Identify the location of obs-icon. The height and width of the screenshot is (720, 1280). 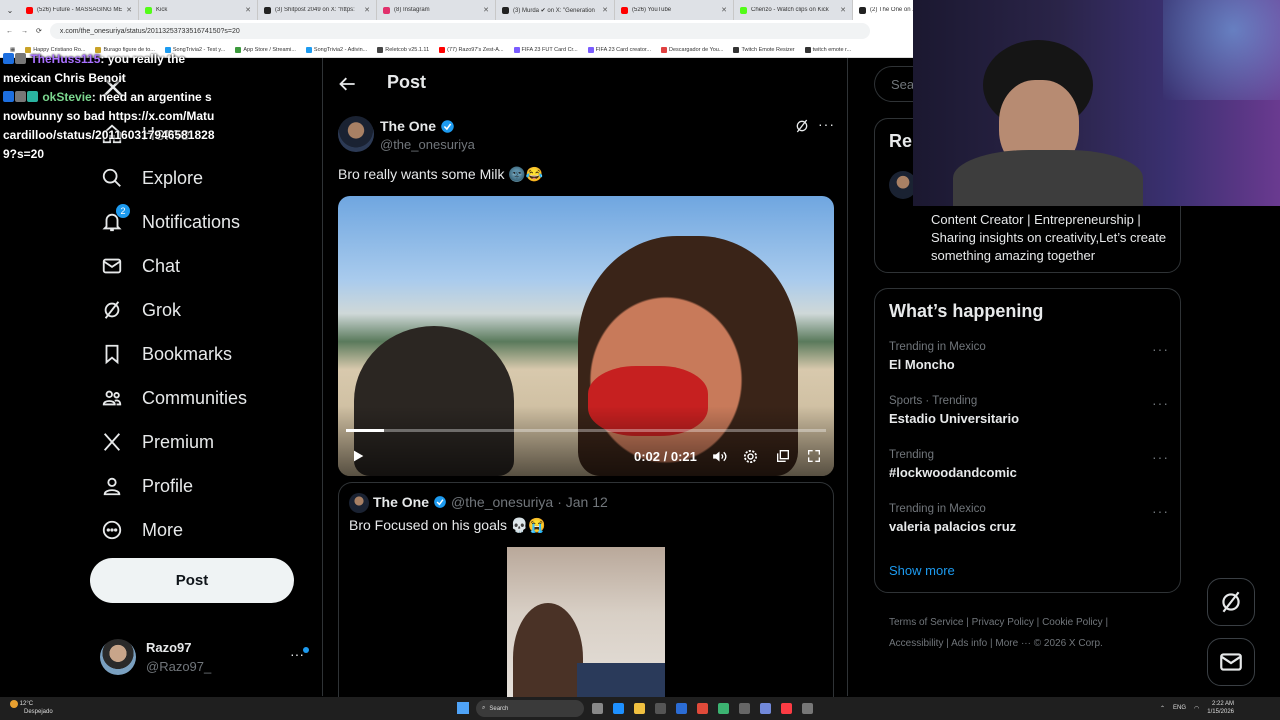
(744, 708).